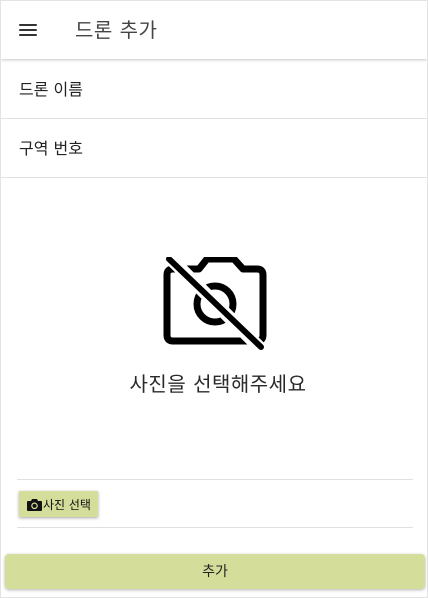 Image resolution: width=428 pixels, height=598 pixels. Describe the element at coordinates (215, 571) in the screenshot. I see `add-drone-button: 추가` at that location.